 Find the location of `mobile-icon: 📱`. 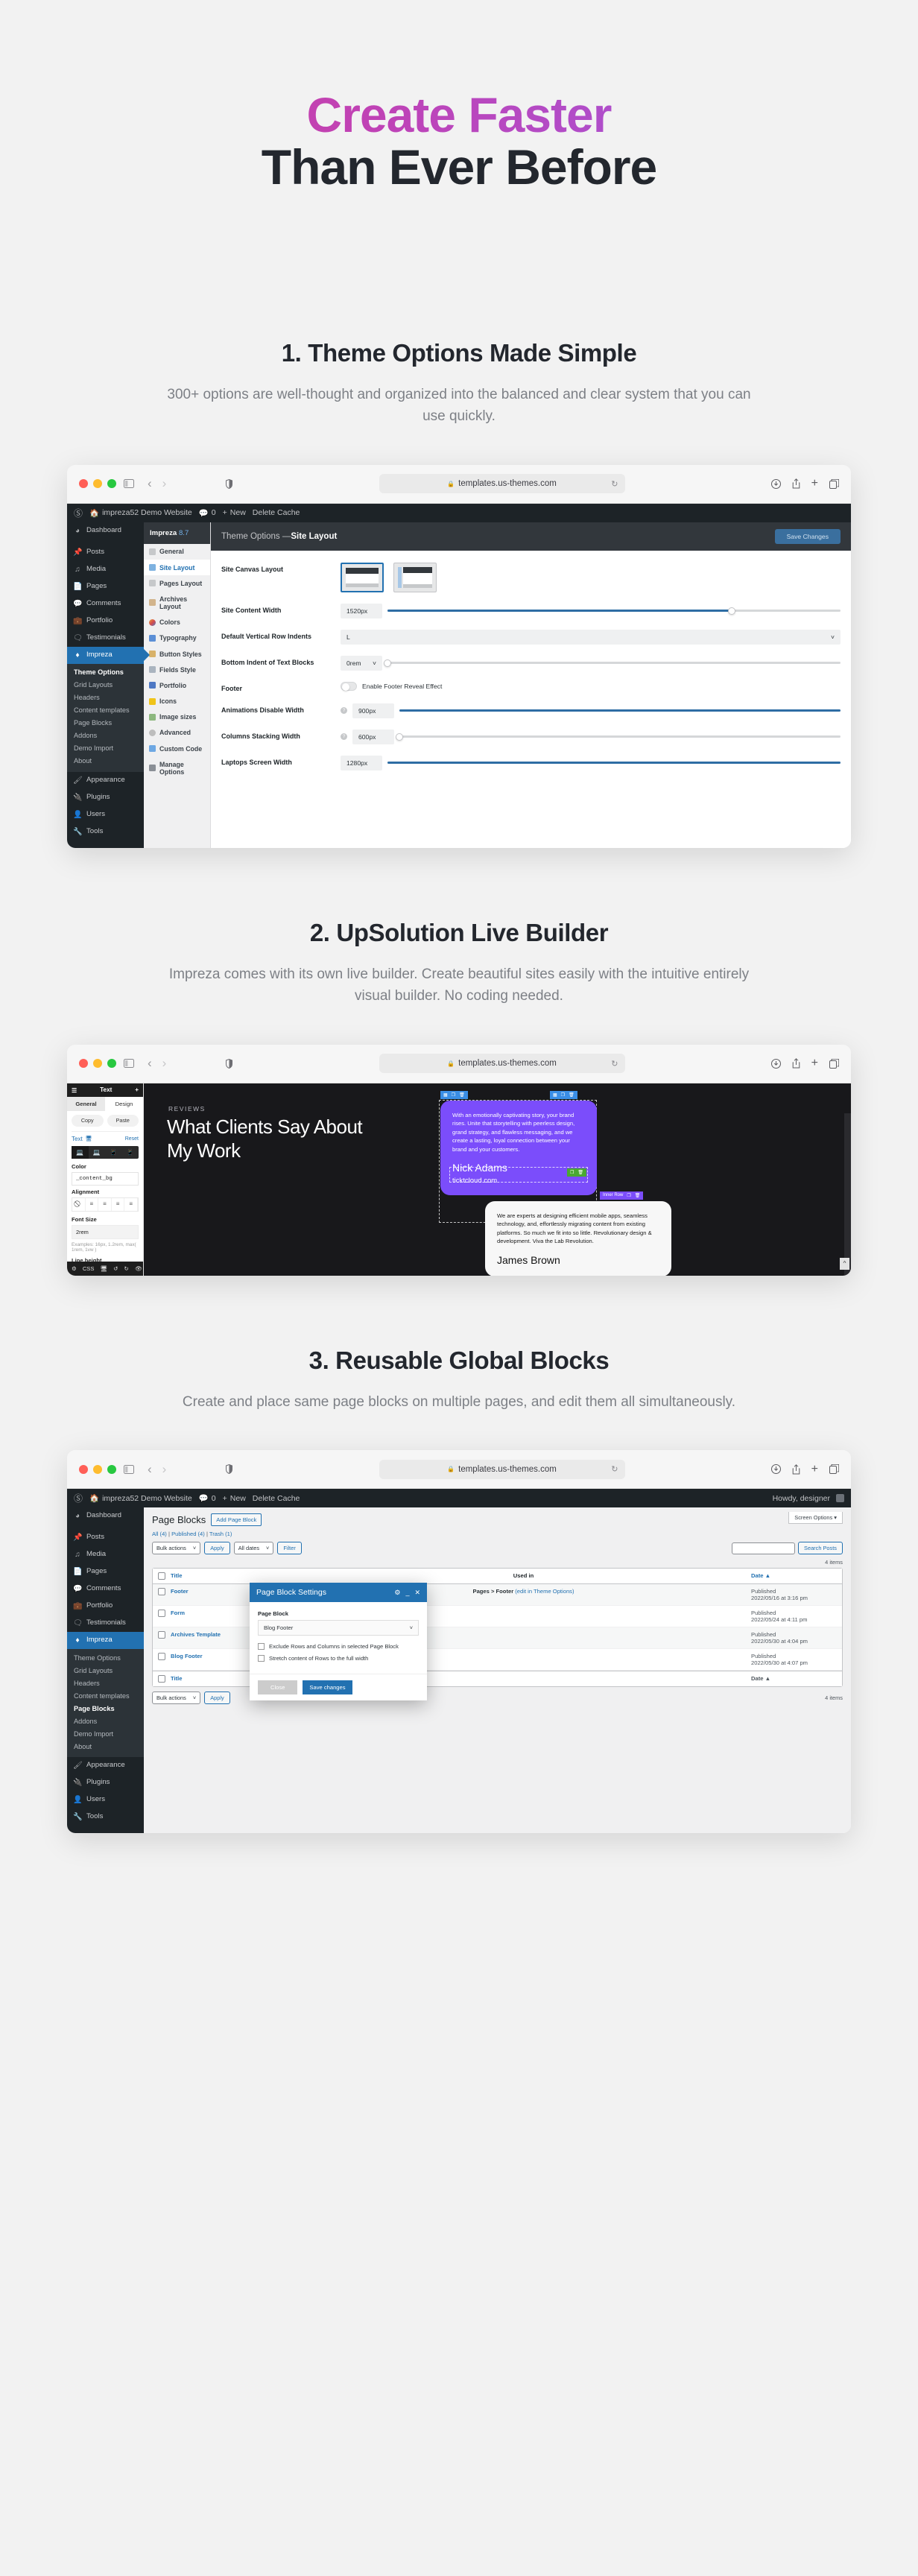

mobile-icon: 📱 is located at coordinates (130, 1152).